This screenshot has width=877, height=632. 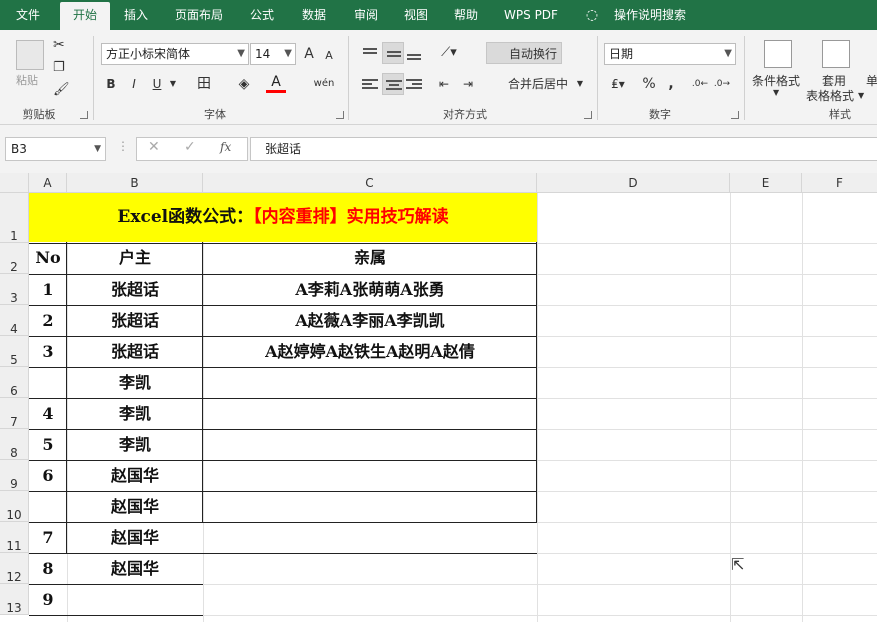 What do you see at coordinates (778, 54) in the screenshot?
I see `conditional-format-icon` at bounding box center [778, 54].